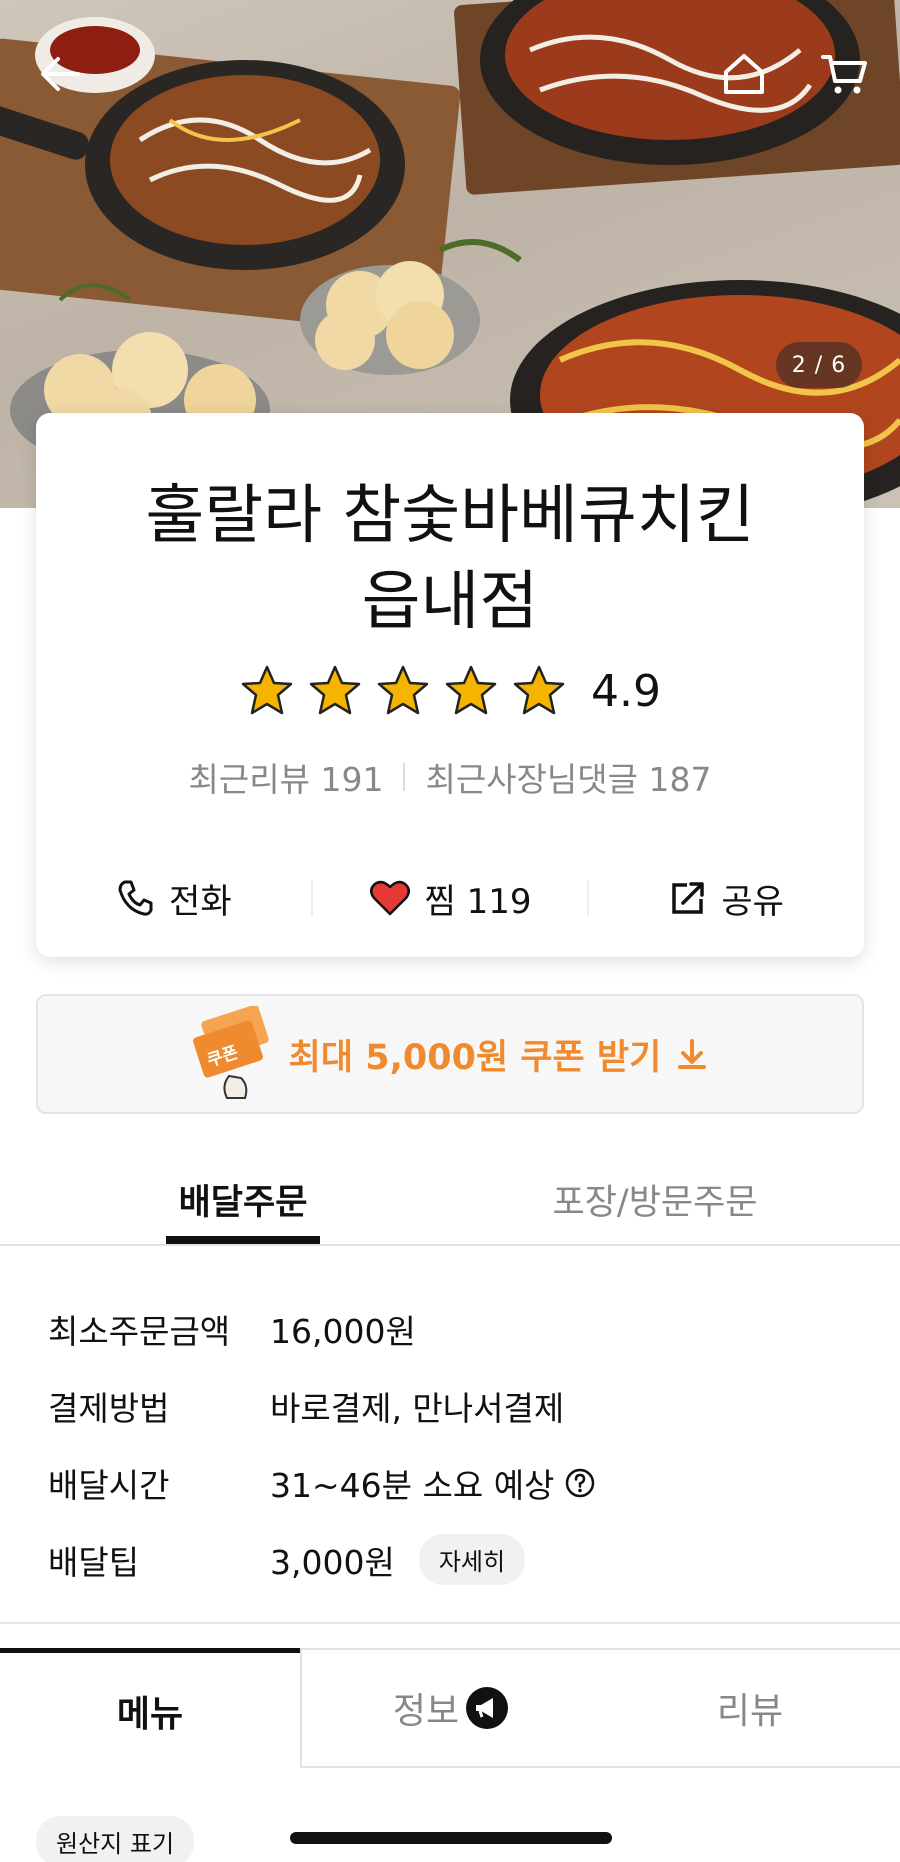 This screenshot has width=900, height=1862. I want to click on tab-pickup: 포장/방문주문, so click(655, 1202).